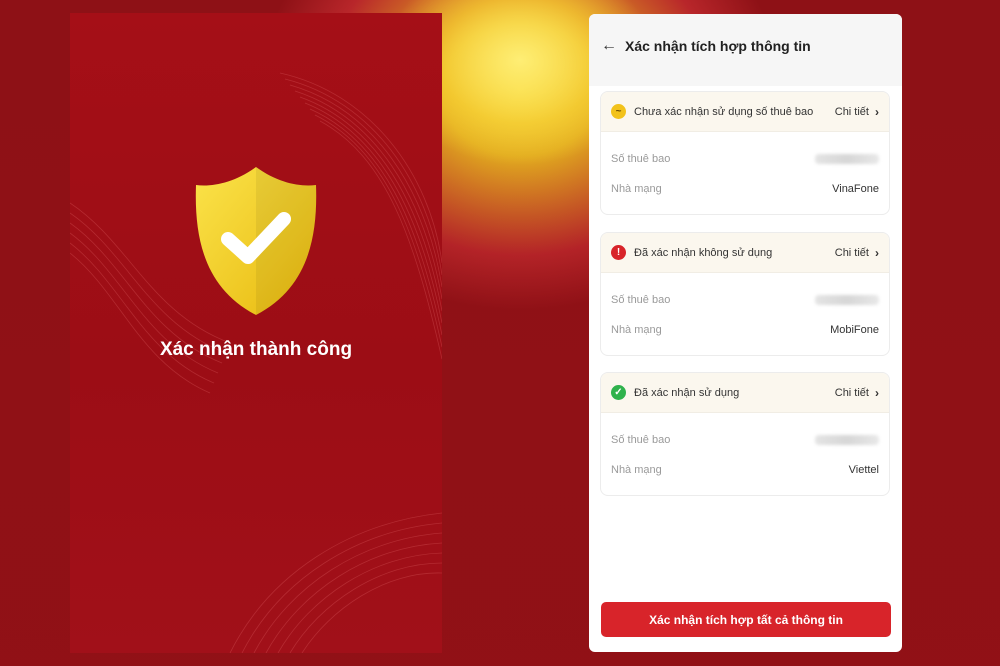  Describe the element at coordinates (855, 189) in the screenshot. I see `carrier-value: VinaFone` at that location.